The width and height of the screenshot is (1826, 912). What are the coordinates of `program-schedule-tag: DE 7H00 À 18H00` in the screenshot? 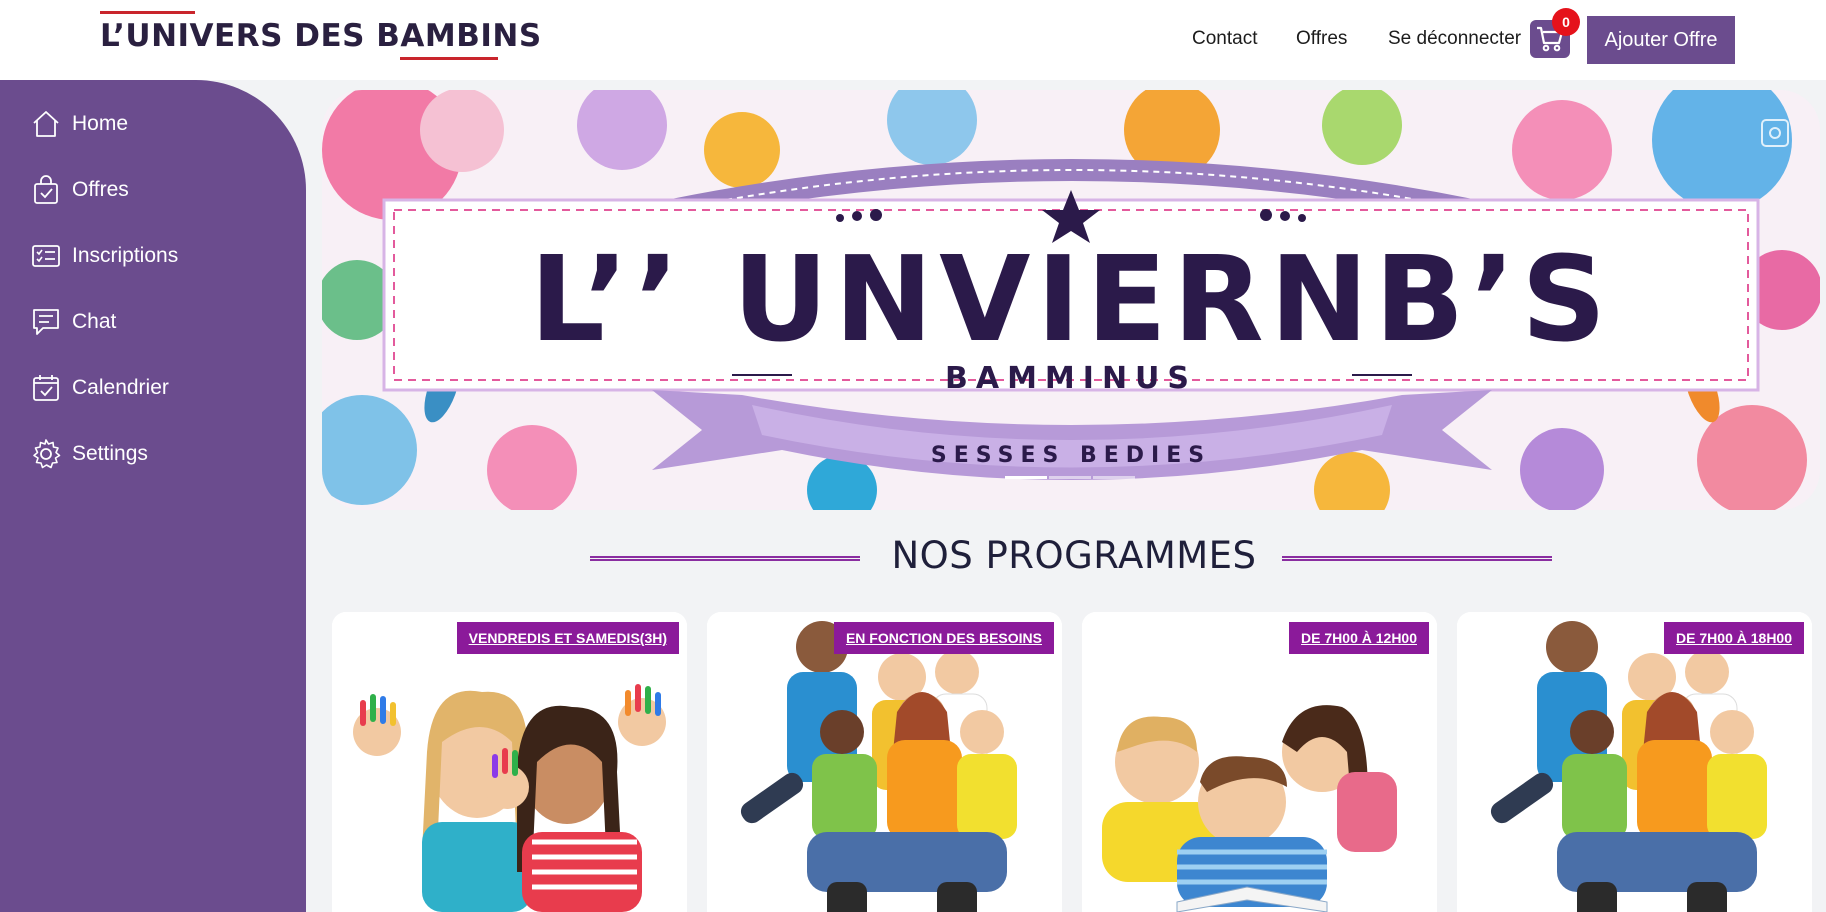 It's located at (1734, 638).